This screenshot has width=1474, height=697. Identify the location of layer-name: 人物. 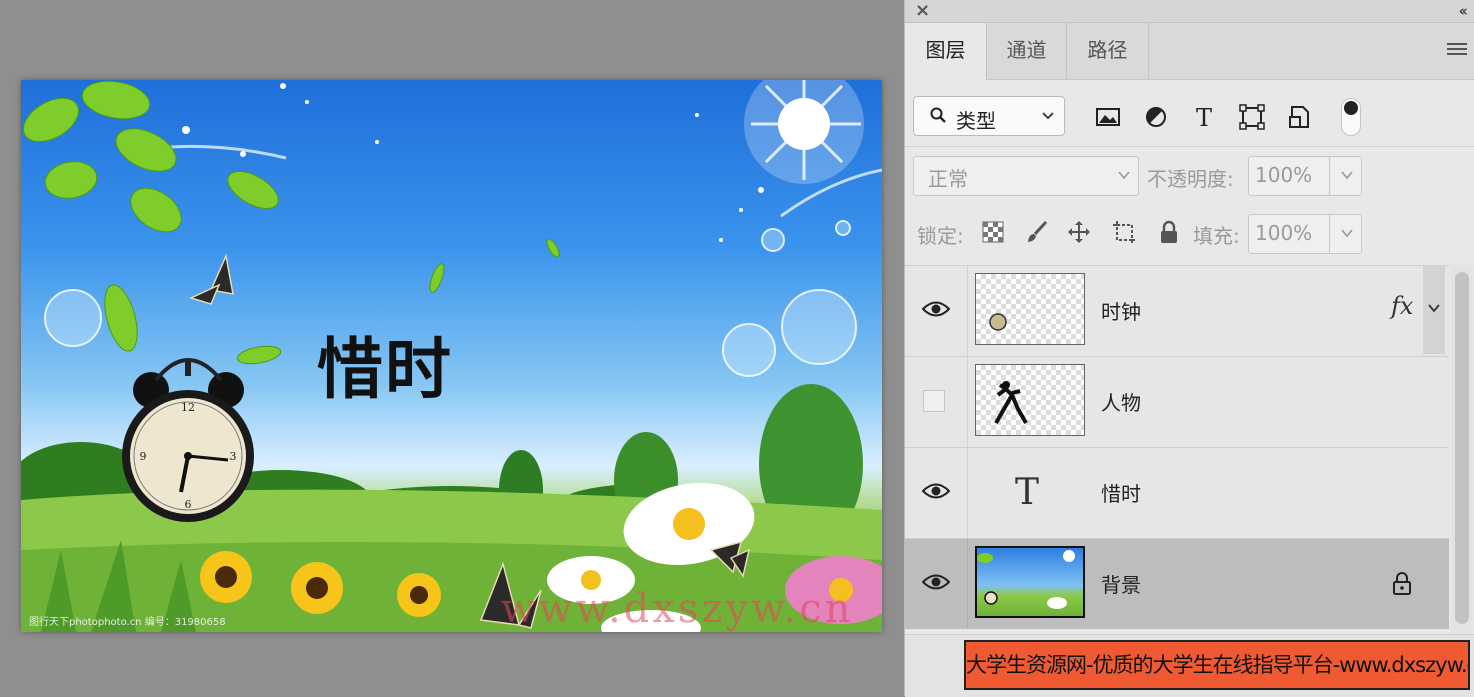
(1121, 401).